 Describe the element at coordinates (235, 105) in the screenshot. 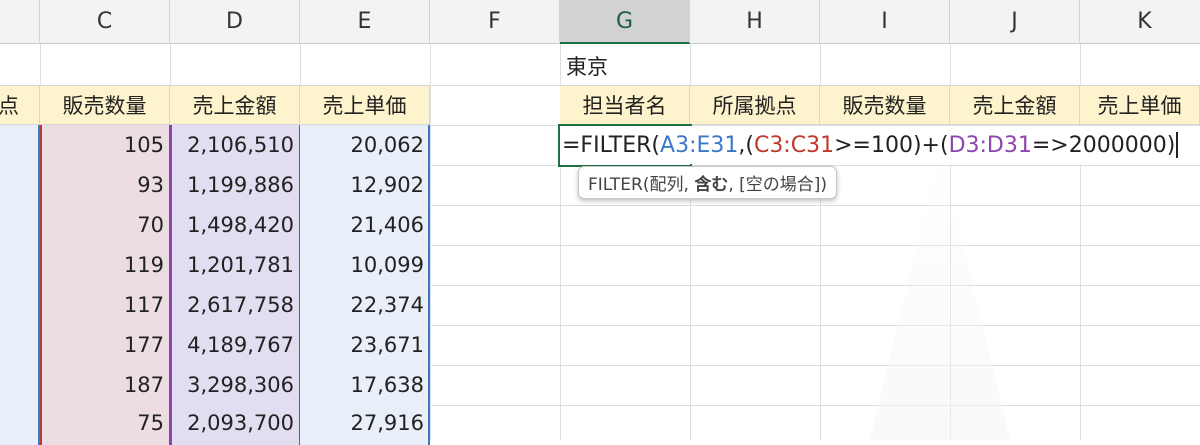

I see `left-table-header-sales-amount: 売上金額` at that location.